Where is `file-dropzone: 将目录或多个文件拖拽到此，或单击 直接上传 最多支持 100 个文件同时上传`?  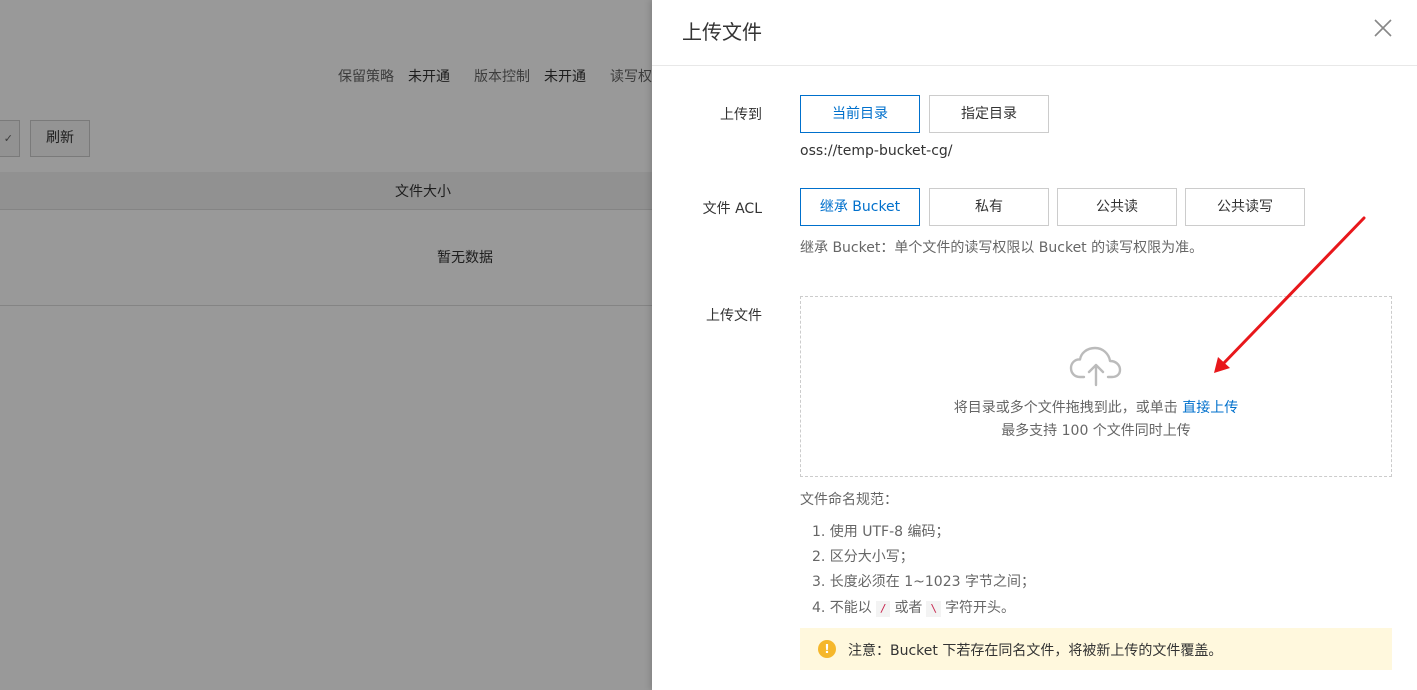 file-dropzone: 将目录或多个文件拖拽到此，或单击 直接上传 最多支持 100 个文件同时上传 is located at coordinates (1096, 386).